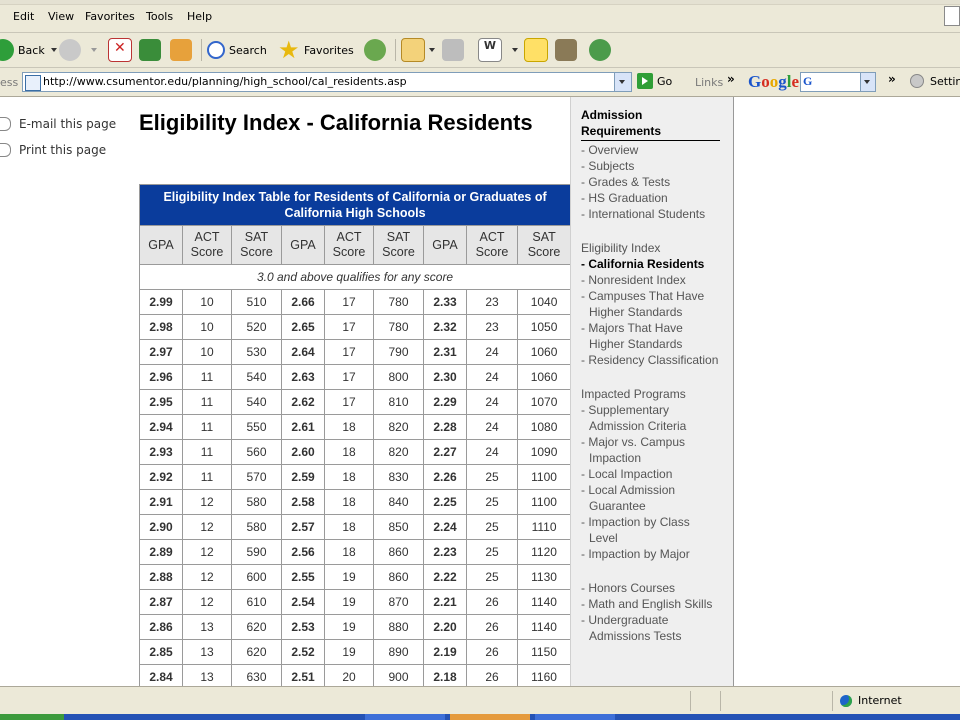 This screenshot has width=960, height=720. I want to click on print-button, so click(455, 50).